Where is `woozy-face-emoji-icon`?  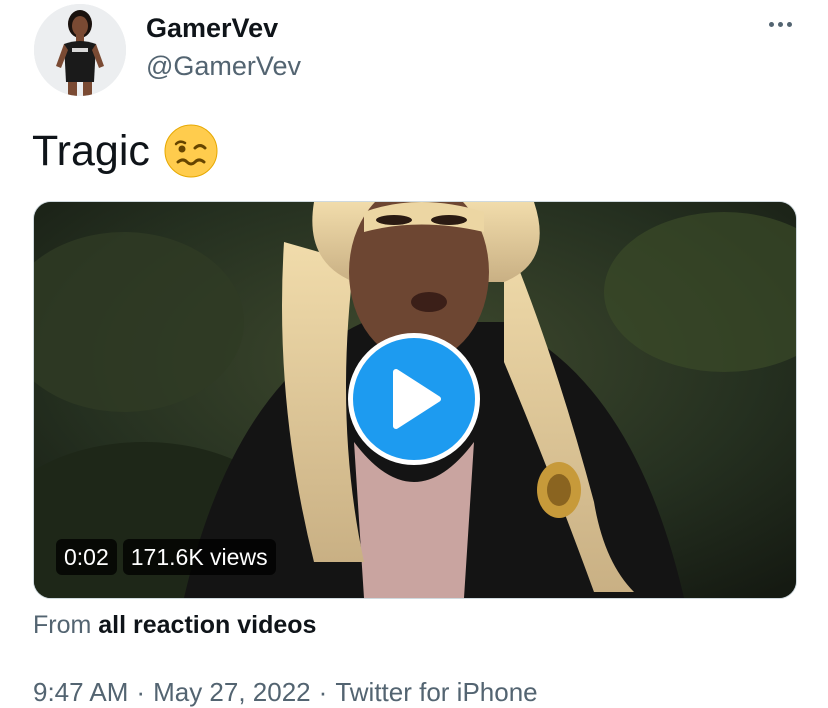
woozy-face-emoji-icon is located at coordinates (191, 151).